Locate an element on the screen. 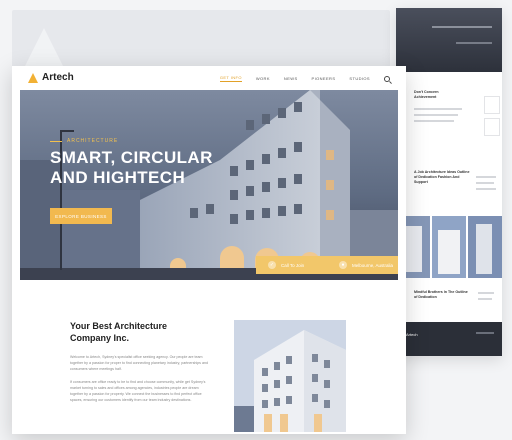 The image size is (512, 440). explore-business-button: Explore Business is located at coordinates (81, 216).